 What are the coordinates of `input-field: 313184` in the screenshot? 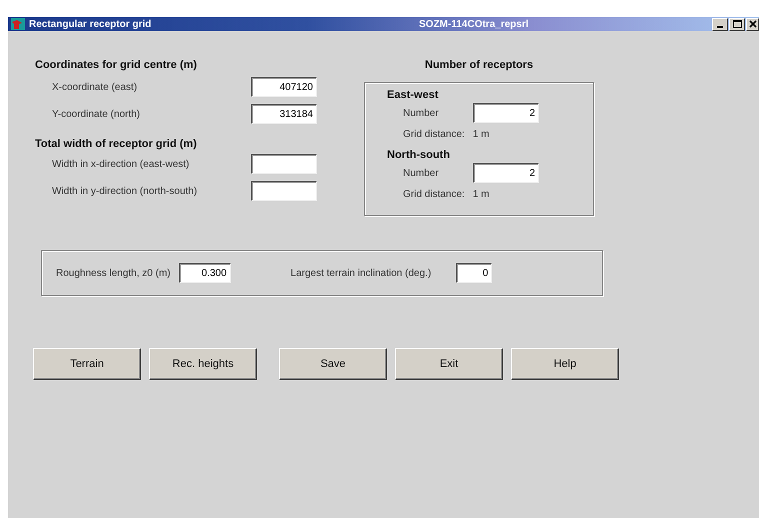 It's located at (284, 114).